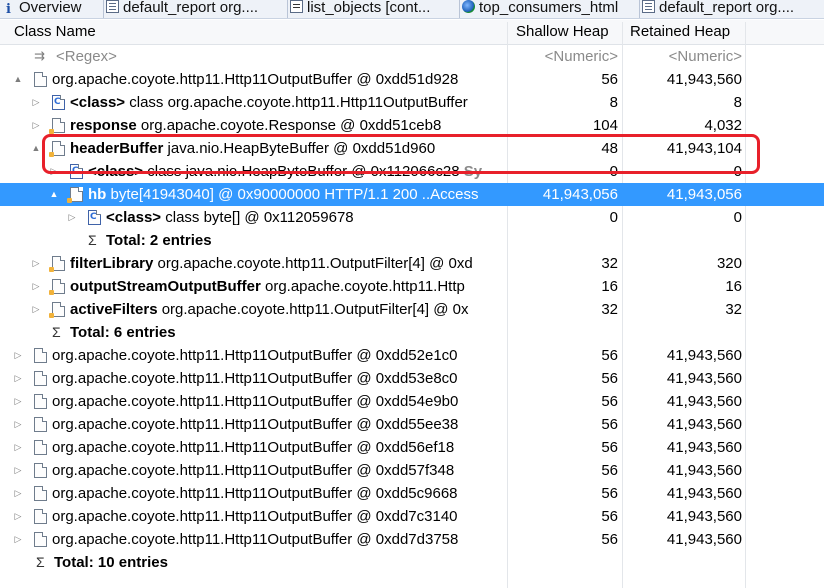  Describe the element at coordinates (52, 9) in the screenshot. I see `tab-overview: i Overview` at that location.